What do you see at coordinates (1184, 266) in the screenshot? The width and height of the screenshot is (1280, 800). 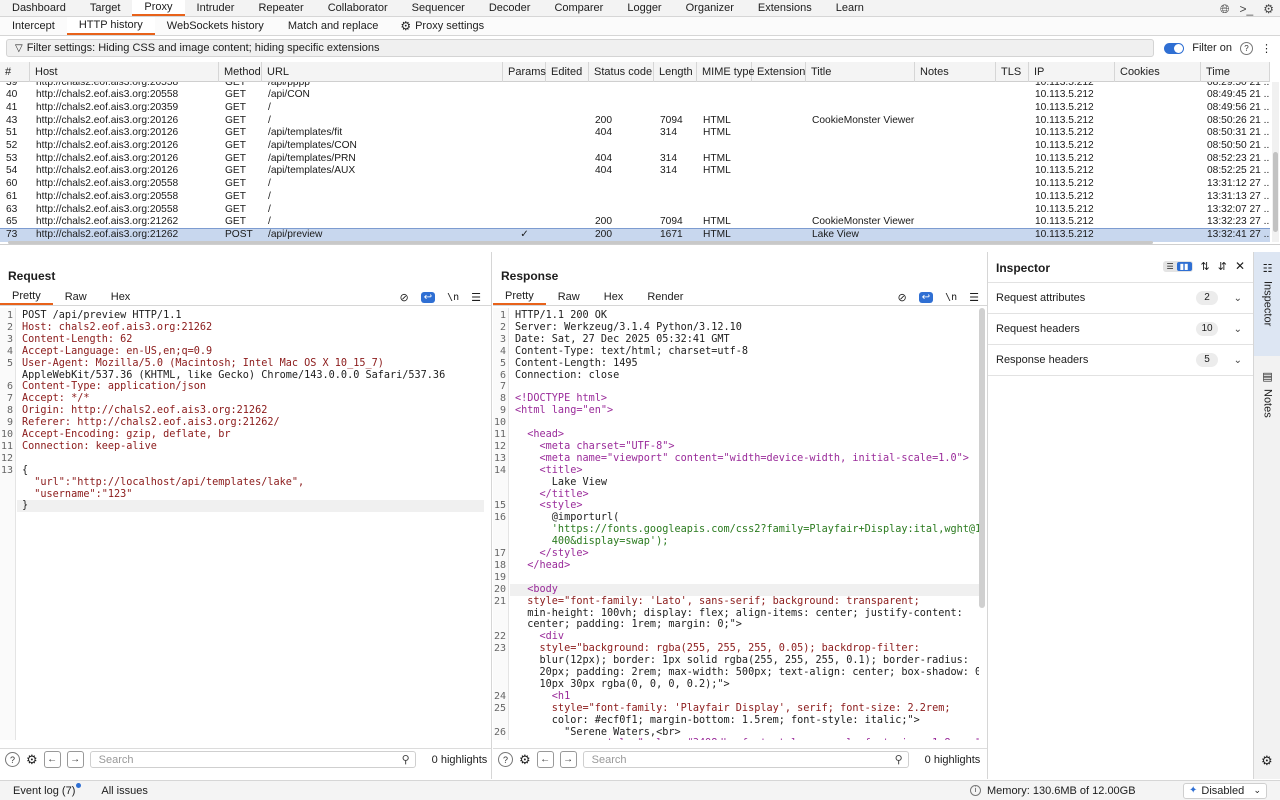 I see `split-view-icon: ▮▮` at bounding box center [1184, 266].